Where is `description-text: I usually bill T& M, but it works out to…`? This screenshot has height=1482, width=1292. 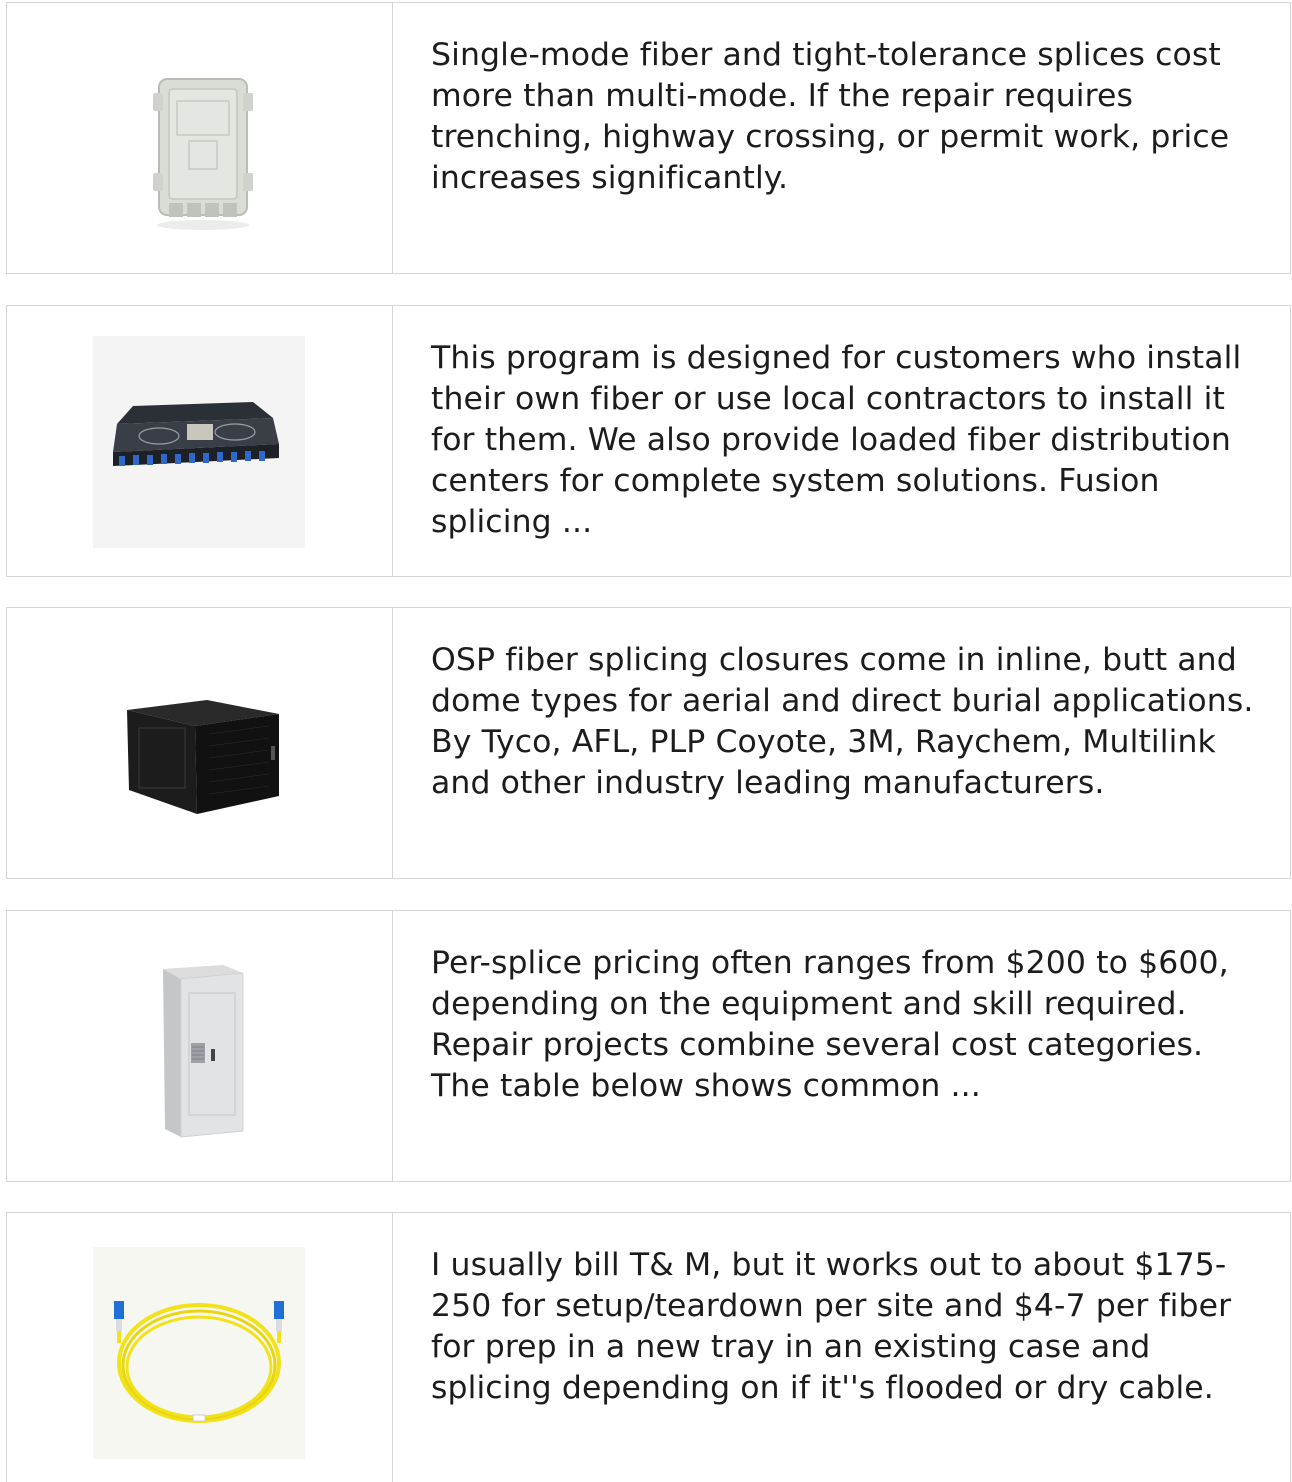
description-text: I usually bill T& M, but it works out to… is located at coordinates (831, 1326).